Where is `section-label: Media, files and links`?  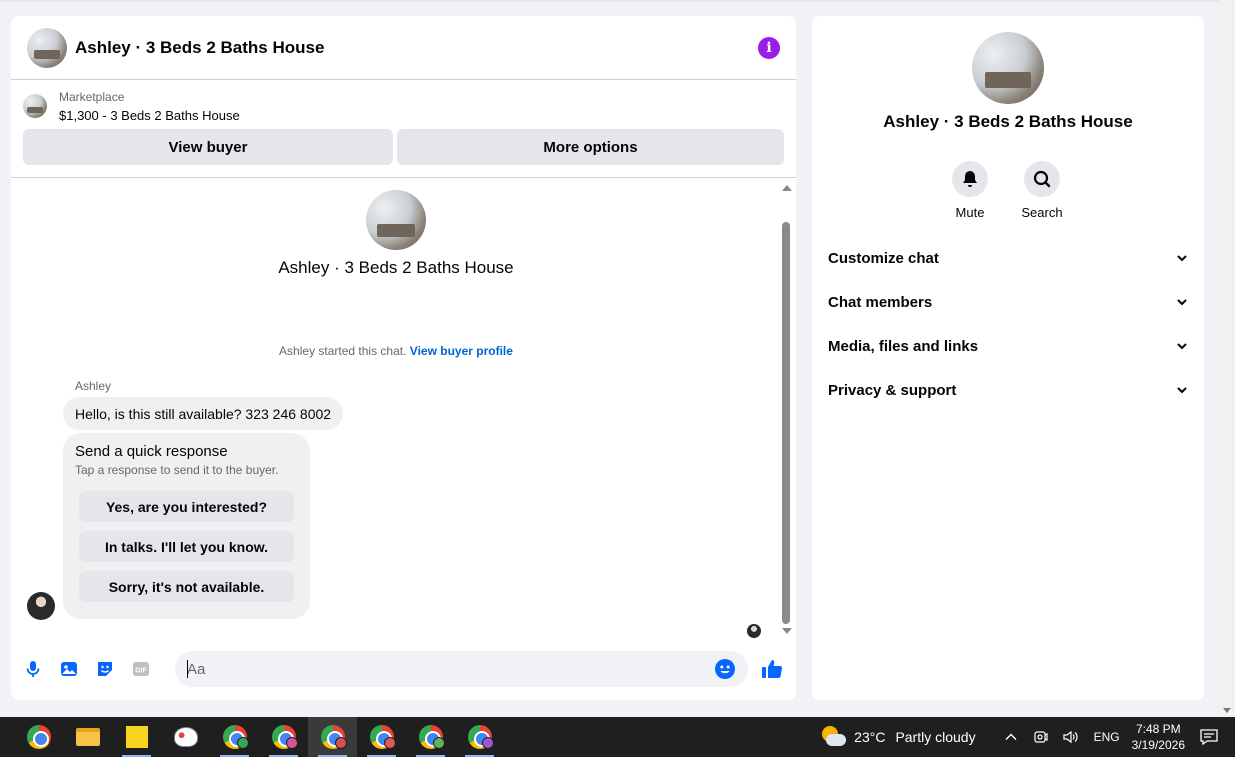 section-label: Media, files and links is located at coordinates (903, 346).